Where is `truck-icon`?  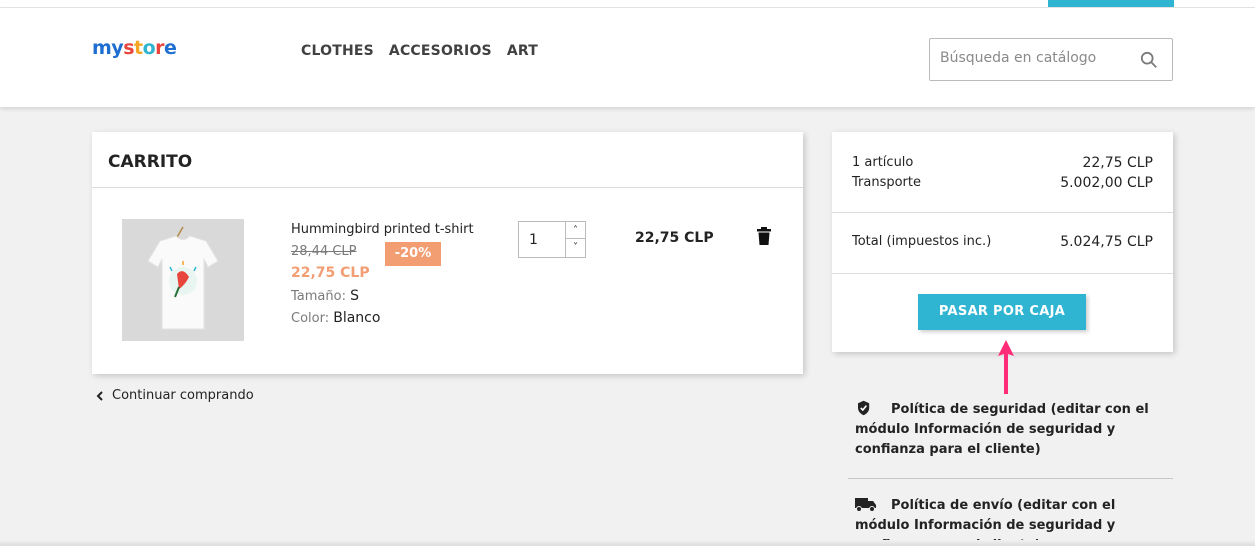
truck-icon is located at coordinates (865, 505).